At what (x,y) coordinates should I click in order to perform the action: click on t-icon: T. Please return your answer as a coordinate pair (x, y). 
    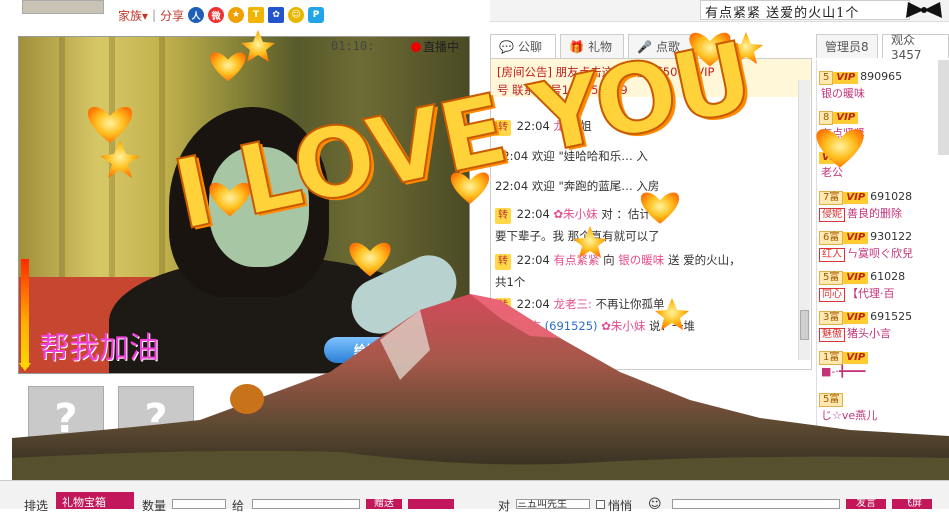
    Looking at the image, I should click on (256, 15).